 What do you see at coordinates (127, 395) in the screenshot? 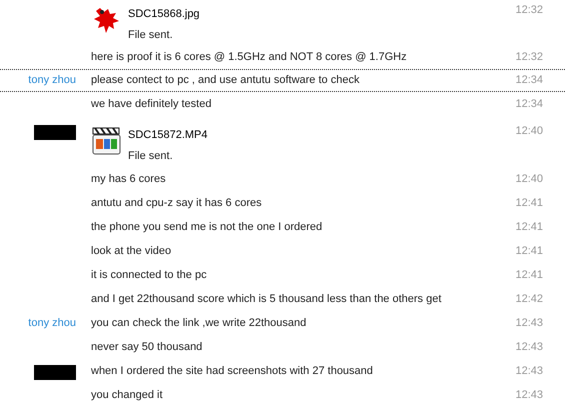
I see `message-text: you changed it` at bounding box center [127, 395].